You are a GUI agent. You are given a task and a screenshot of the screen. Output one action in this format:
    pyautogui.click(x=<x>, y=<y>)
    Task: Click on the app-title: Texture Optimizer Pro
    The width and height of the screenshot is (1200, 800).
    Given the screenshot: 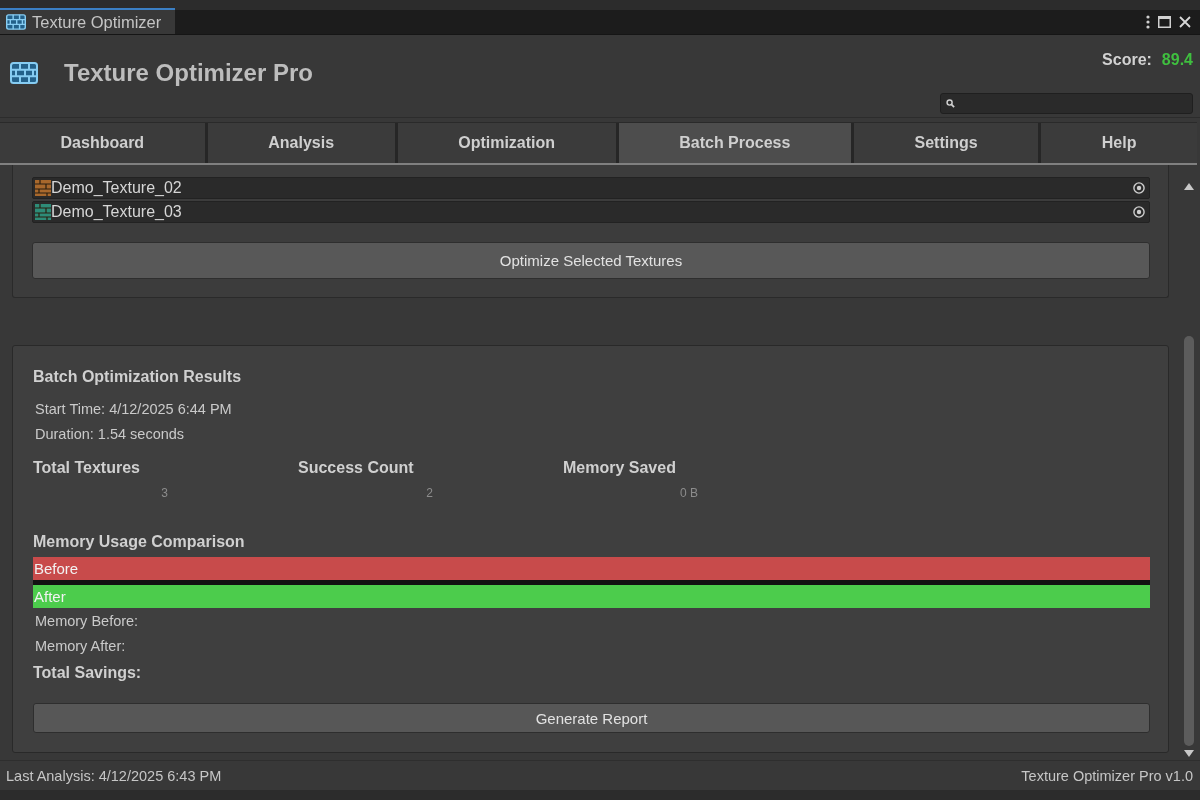 What is the action you would take?
    pyautogui.click(x=188, y=73)
    